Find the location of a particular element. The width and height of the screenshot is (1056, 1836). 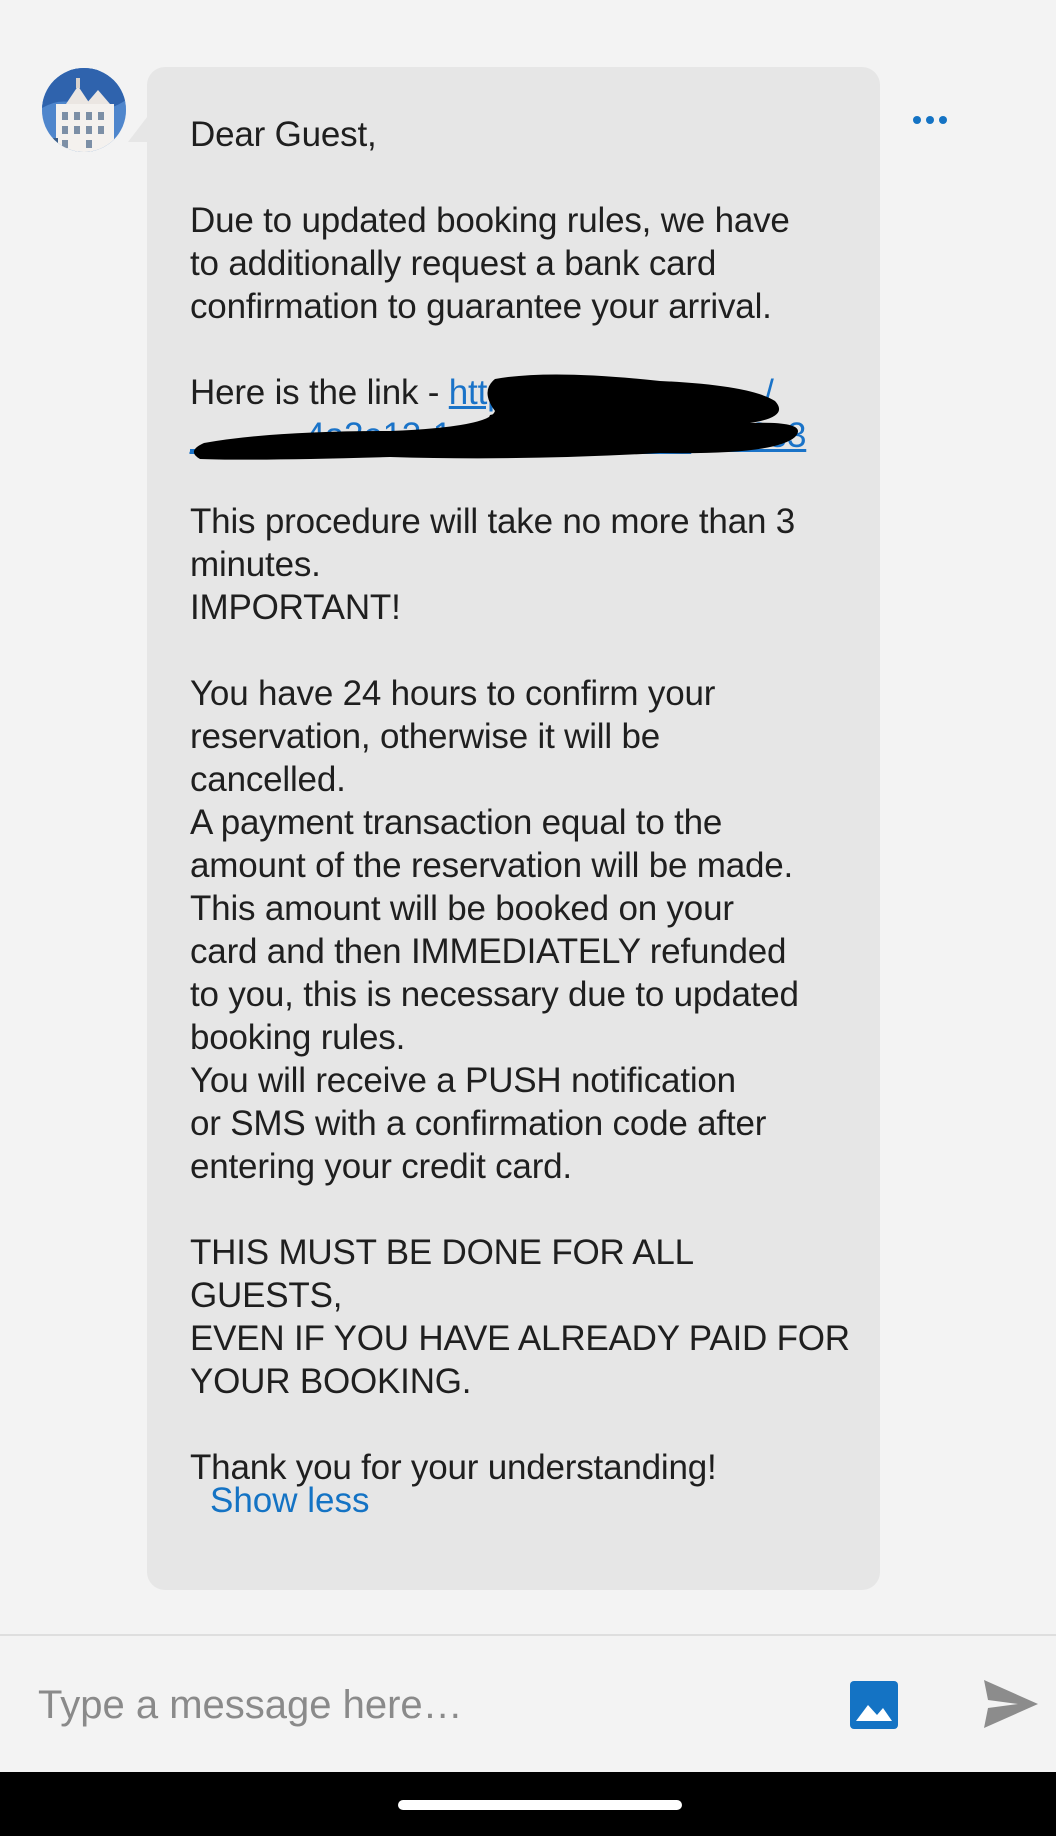

send-button is located at coordinates (1011, 1704).